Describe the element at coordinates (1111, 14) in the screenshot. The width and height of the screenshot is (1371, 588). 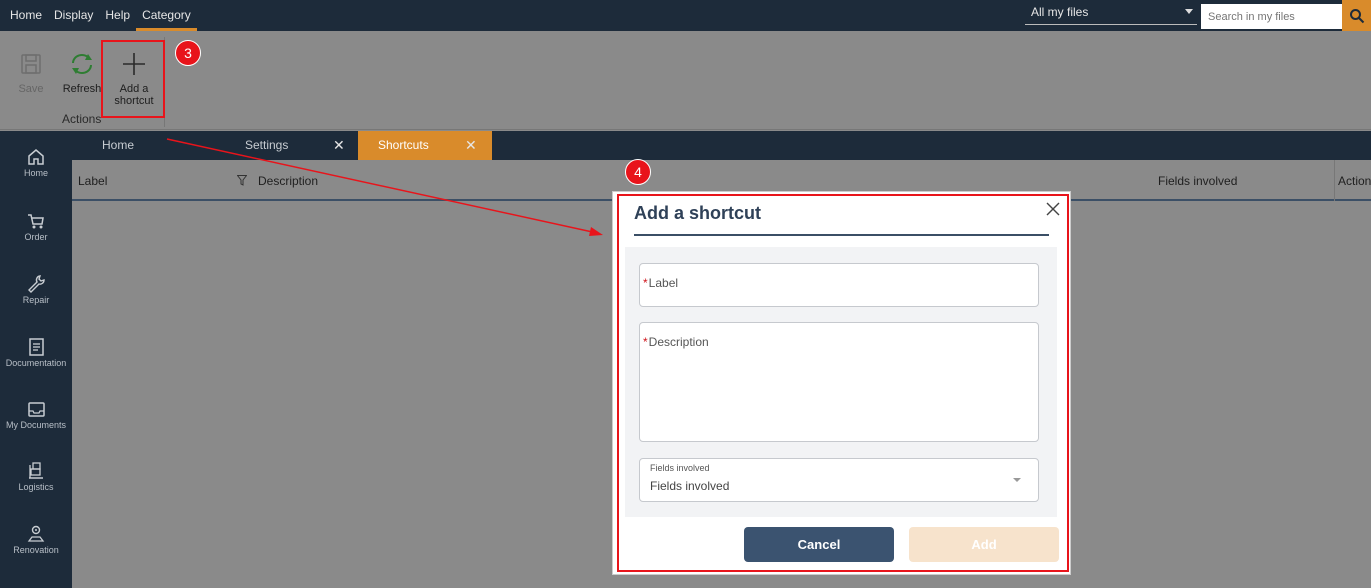
I see `search-scope-select: All my files` at that location.